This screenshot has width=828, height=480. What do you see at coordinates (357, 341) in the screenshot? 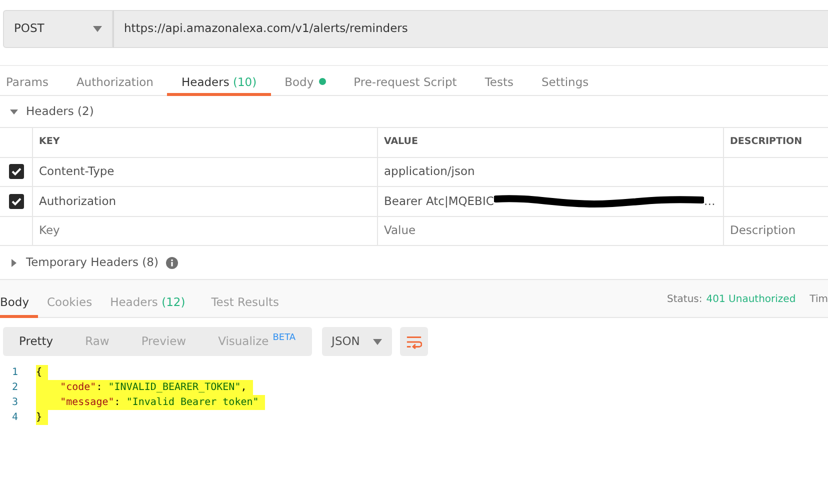
I see `format-dropdown: JSON` at bounding box center [357, 341].